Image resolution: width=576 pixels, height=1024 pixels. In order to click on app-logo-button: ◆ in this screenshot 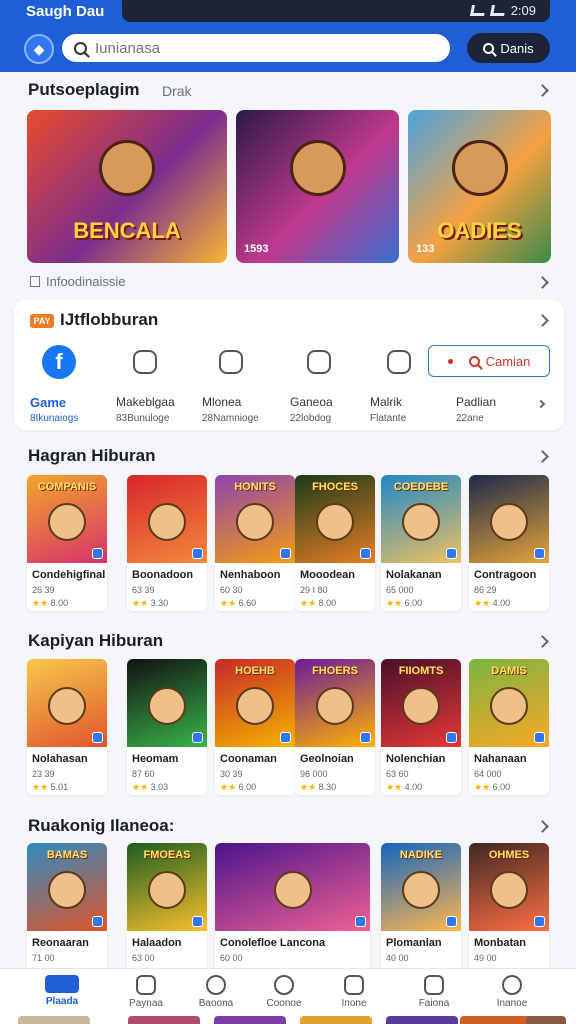, I will do `click(39, 49)`.